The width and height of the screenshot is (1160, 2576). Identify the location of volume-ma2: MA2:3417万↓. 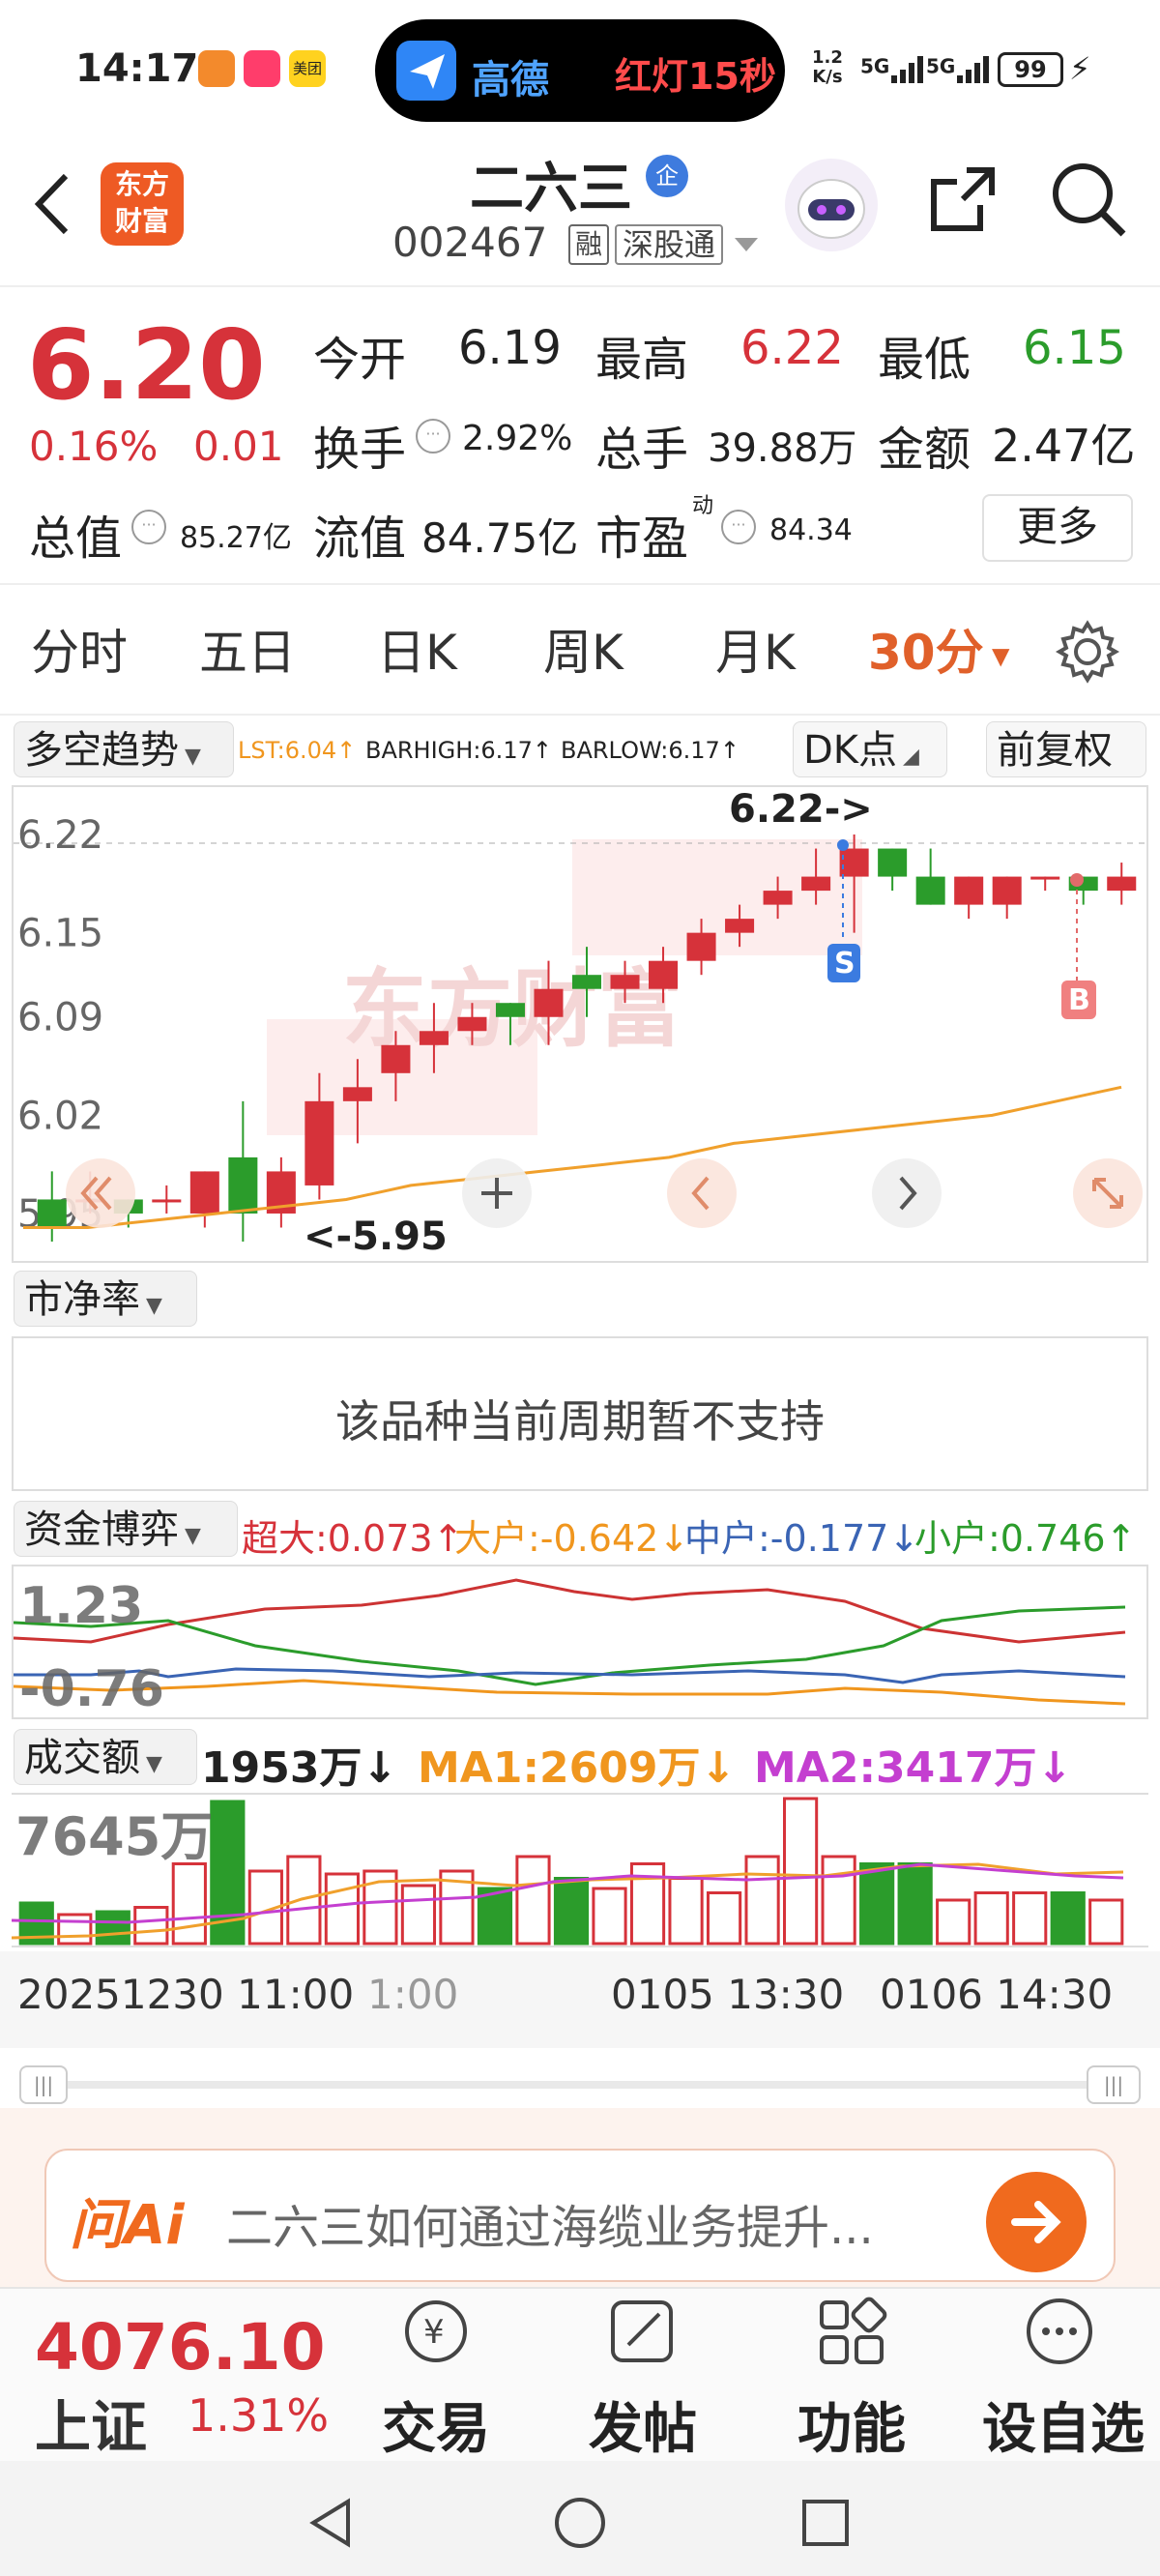
(914, 1768).